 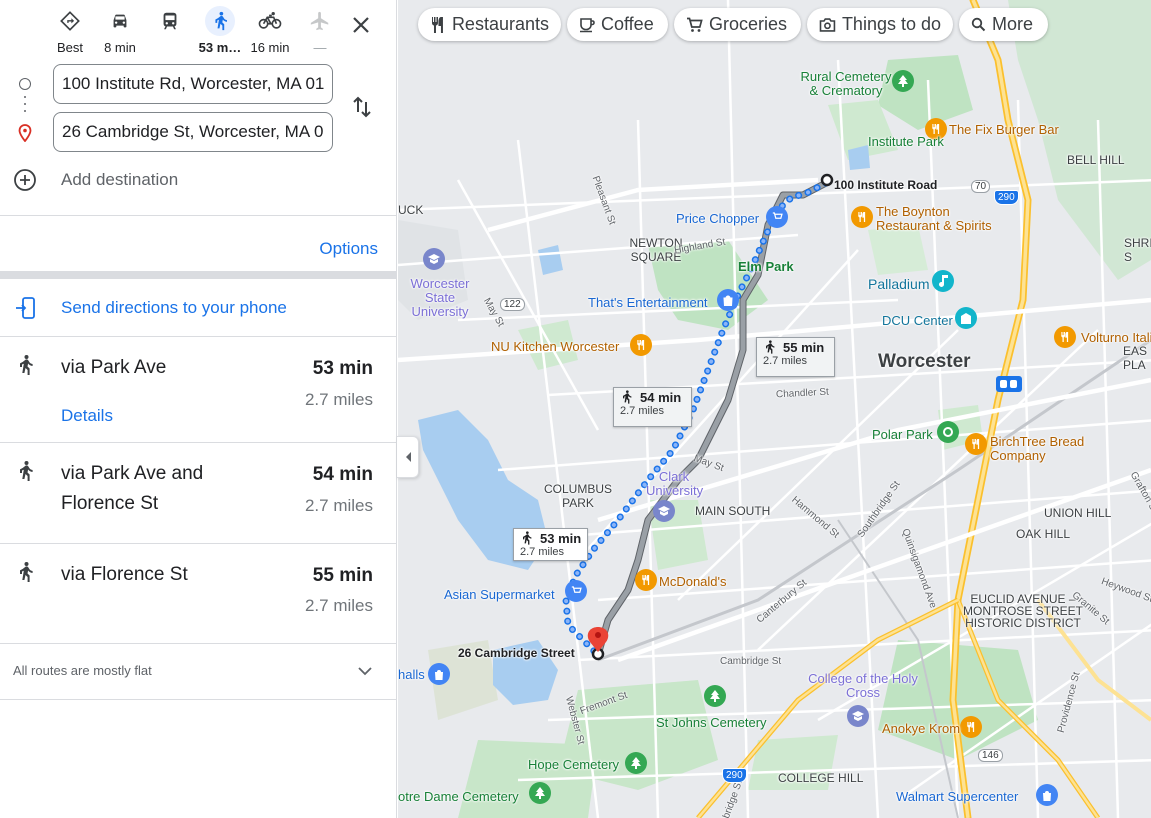 What do you see at coordinates (25, 135) in the screenshot?
I see `destination-pin-icon` at bounding box center [25, 135].